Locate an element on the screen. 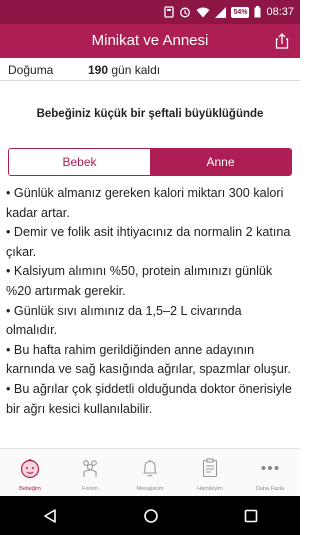 The image size is (320, 535). tab-label: Daha Fazla is located at coordinates (270, 489).